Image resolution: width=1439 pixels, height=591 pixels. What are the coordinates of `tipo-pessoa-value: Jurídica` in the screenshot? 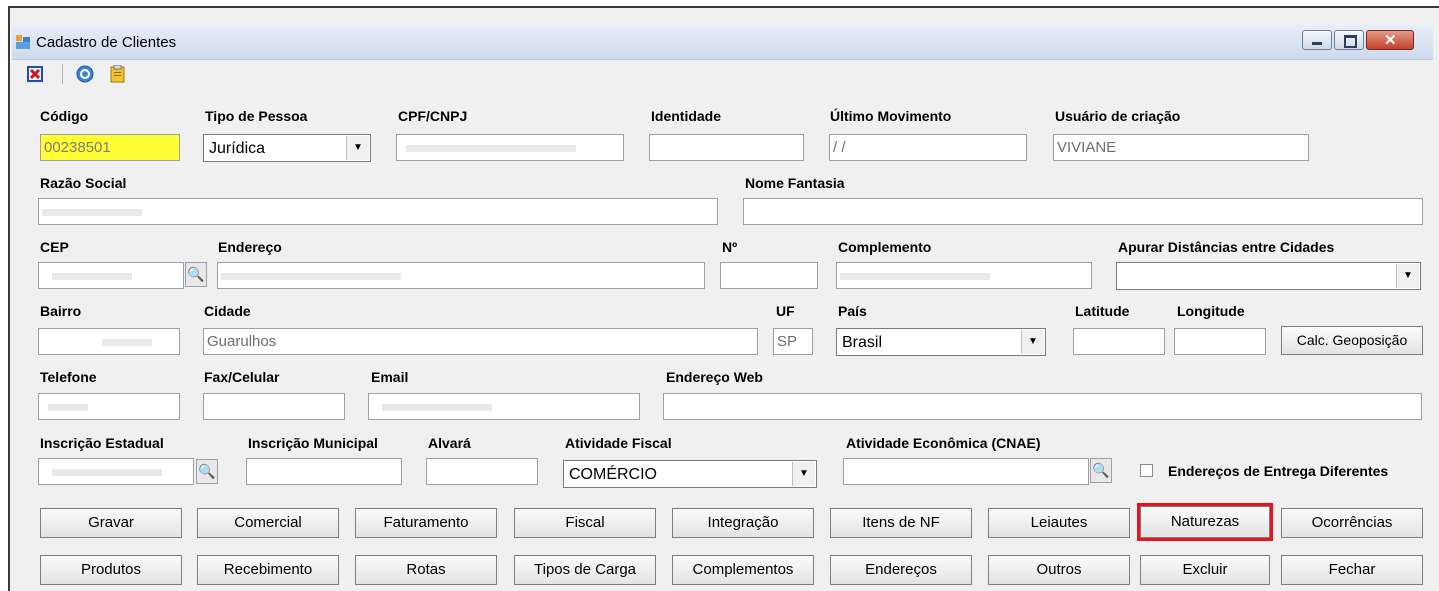 It's located at (237, 148).